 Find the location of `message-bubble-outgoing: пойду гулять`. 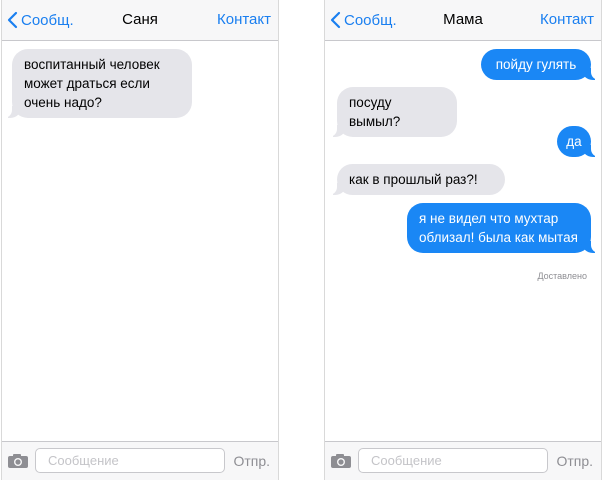

message-bubble-outgoing: пойду гулять is located at coordinates (540, 64).